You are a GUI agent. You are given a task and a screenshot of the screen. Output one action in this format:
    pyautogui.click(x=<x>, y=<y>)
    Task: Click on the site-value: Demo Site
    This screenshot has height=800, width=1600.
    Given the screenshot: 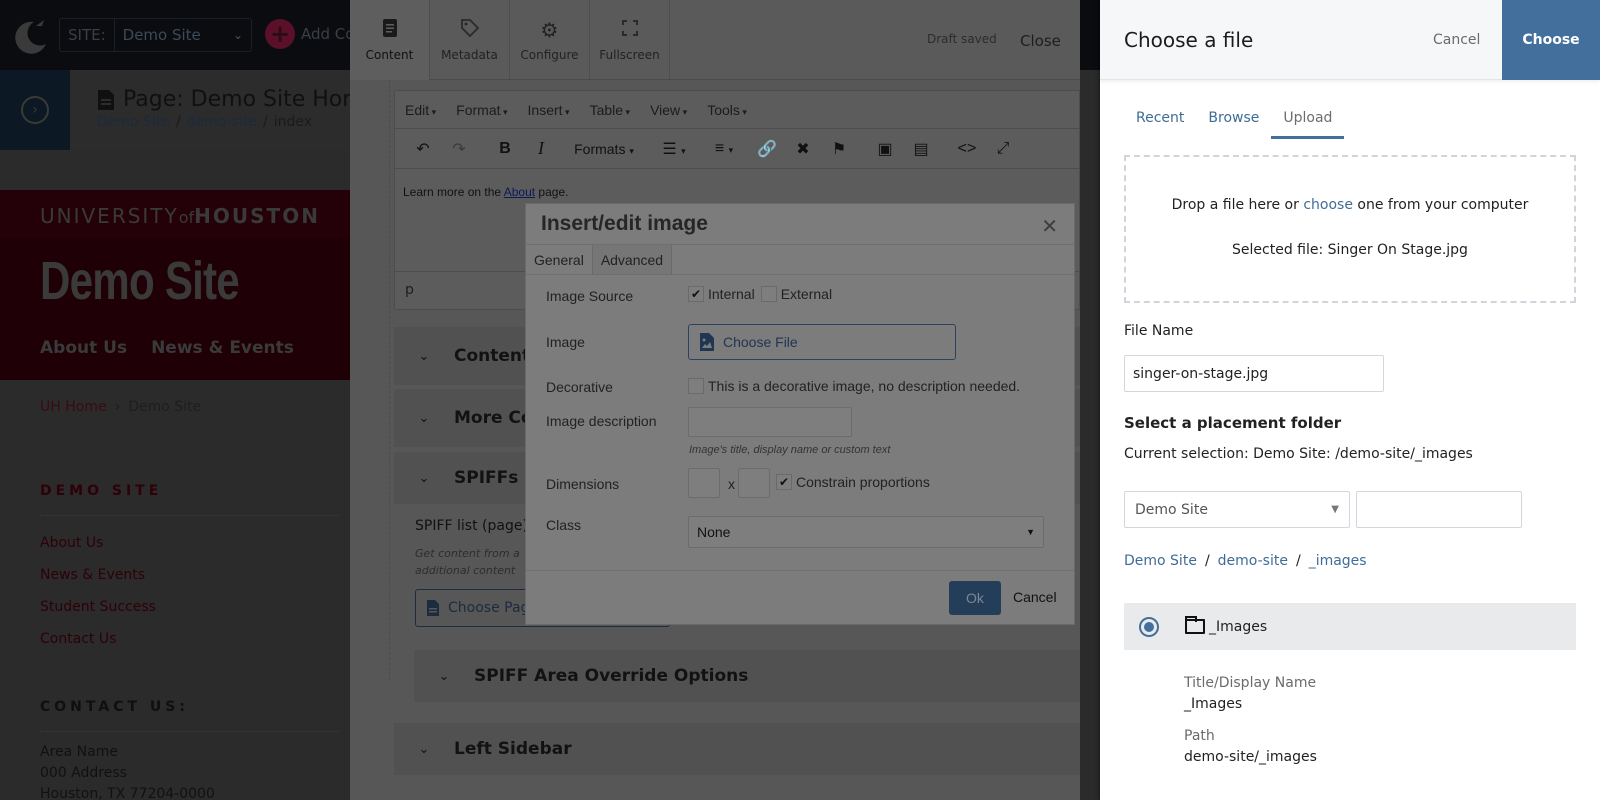 What is the action you would take?
    pyautogui.click(x=161, y=35)
    